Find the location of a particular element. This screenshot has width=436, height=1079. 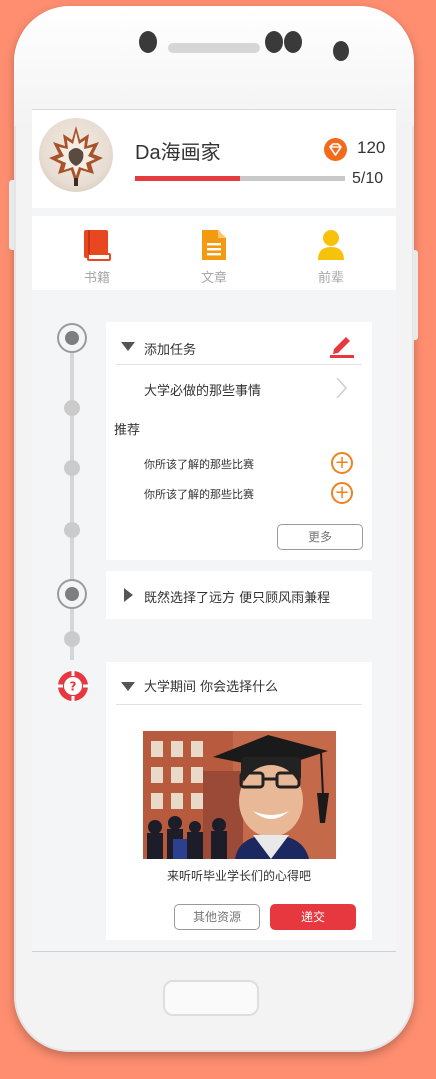

motto-card: 既然选择了远方 便只顾风雨兼程 is located at coordinates (239, 595).